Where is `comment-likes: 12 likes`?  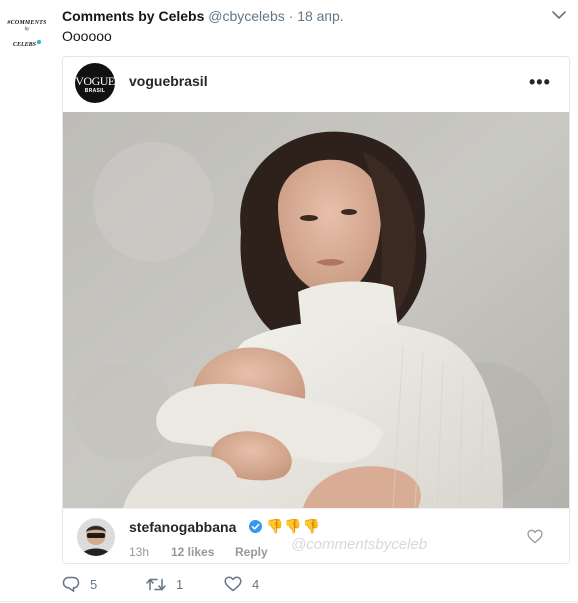 comment-likes: 12 likes is located at coordinates (192, 552).